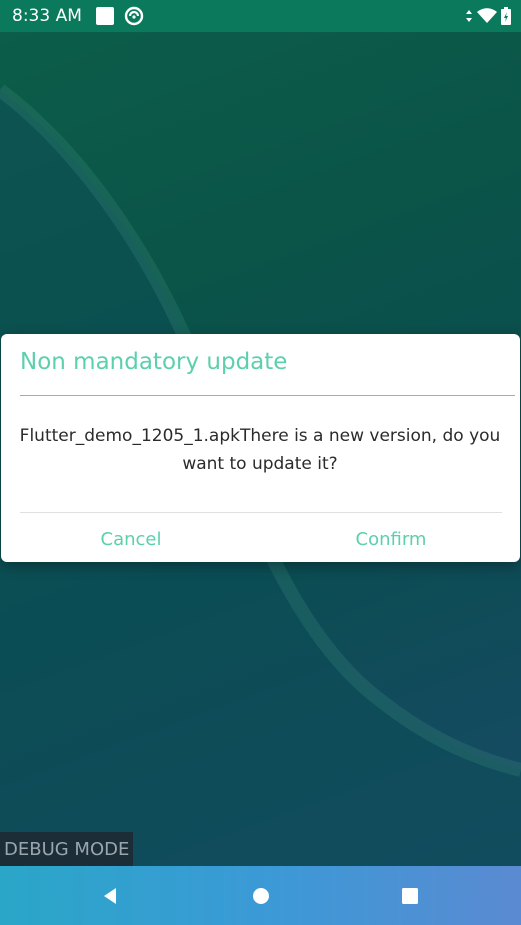  What do you see at coordinates (104, 16) in the screenshot?
I see `square-notification-icon` at bounding box center [104, 16].